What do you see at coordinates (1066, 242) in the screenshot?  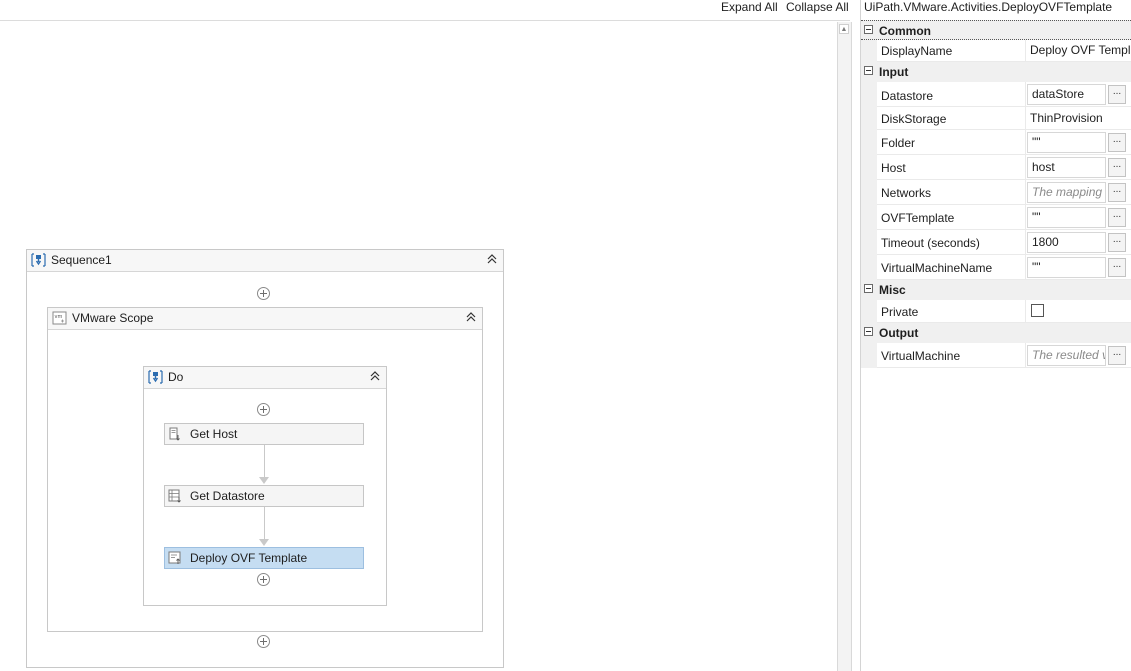 I see `timeout-input: 1800` at bounding box center [1066, 242].